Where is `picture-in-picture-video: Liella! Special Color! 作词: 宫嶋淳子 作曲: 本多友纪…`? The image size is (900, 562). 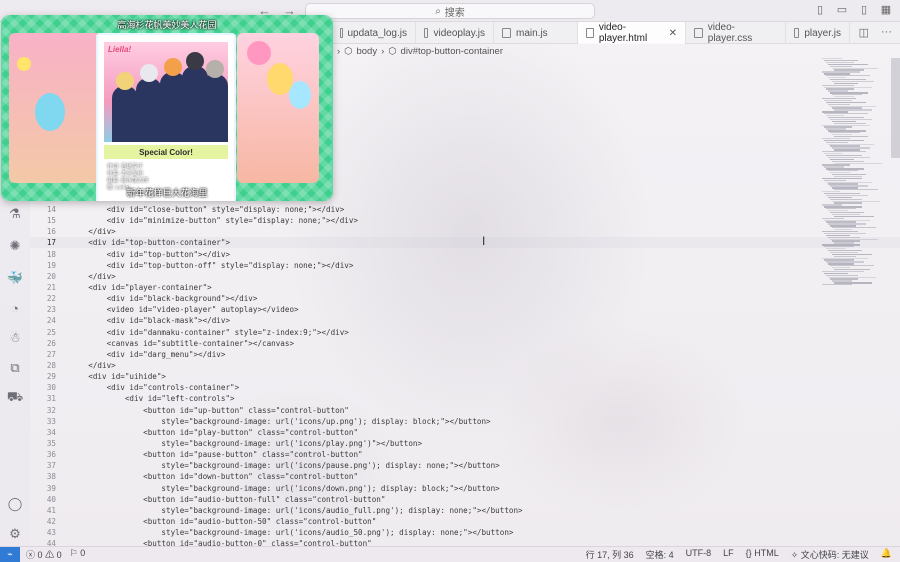 picture-in-picture-video: Liella! Special Color! 作词: 宫嶋淳子 作曲: 本多友纪… is located at coordinates (167, 108).